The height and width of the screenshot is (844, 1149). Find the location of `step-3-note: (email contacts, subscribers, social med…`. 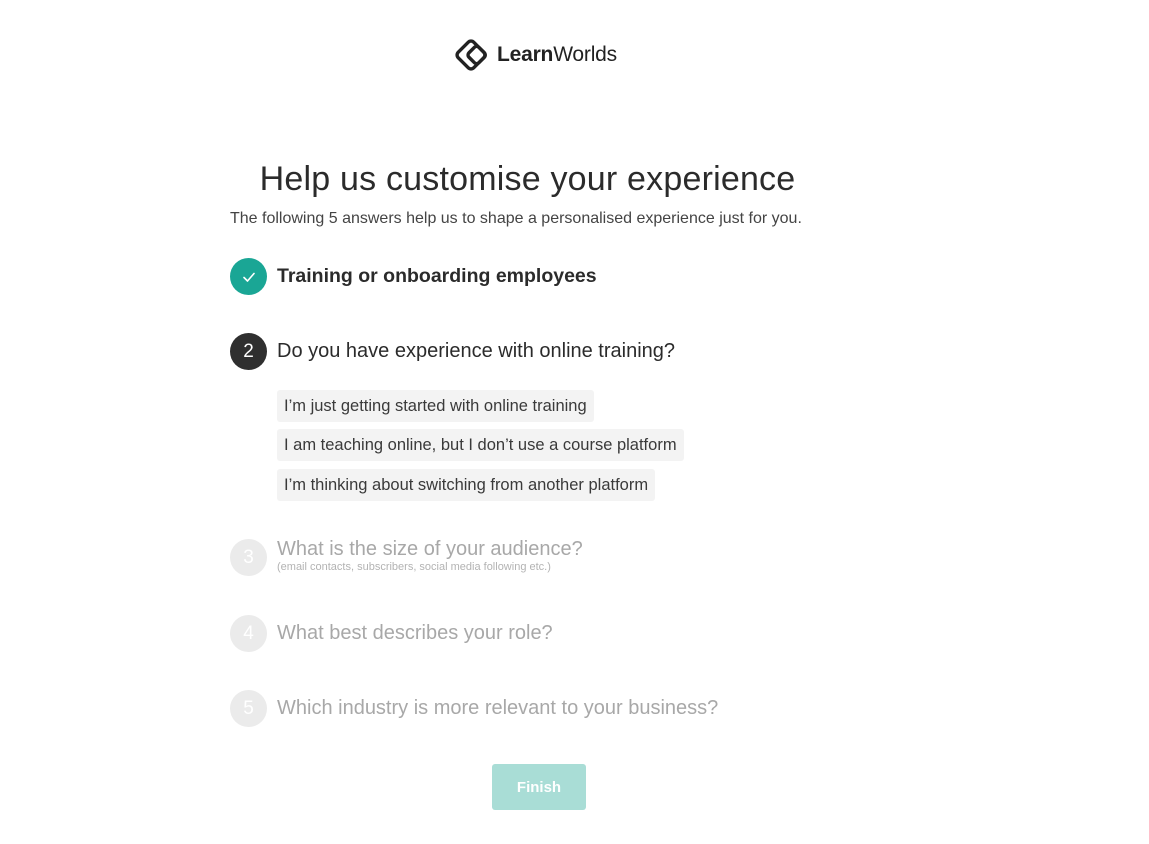

step-3-note: (email contacts, subscribers, social med… is located at coordinates (414, 567).